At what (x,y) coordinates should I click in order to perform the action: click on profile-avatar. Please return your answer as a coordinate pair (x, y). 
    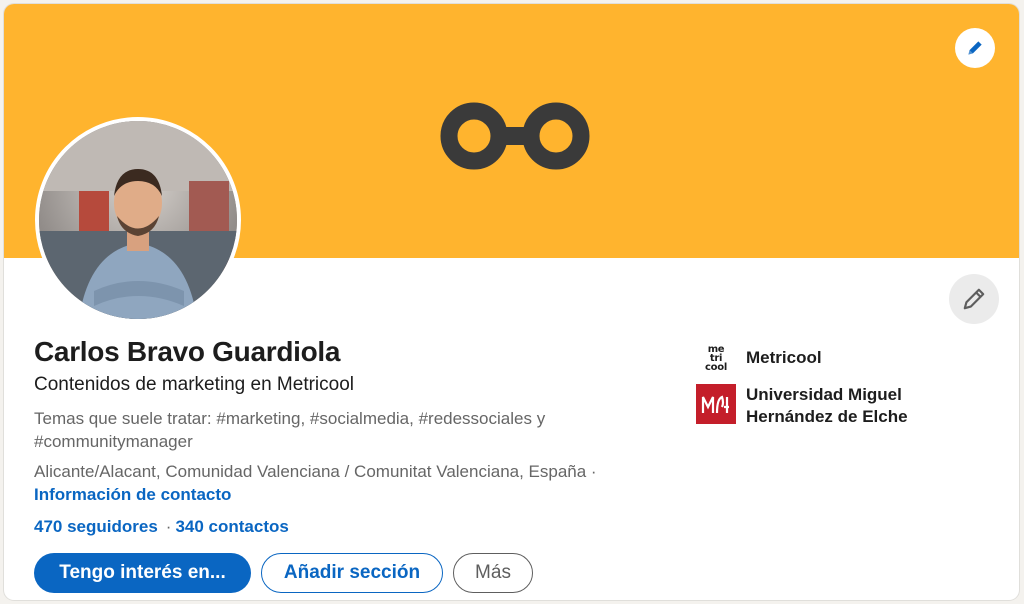
    Looking at the image, I should click on (138, 220).